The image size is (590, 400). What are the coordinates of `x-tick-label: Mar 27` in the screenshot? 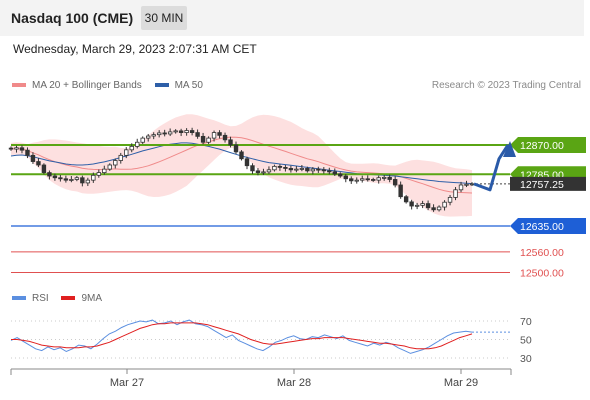 It's located at (127, 383).